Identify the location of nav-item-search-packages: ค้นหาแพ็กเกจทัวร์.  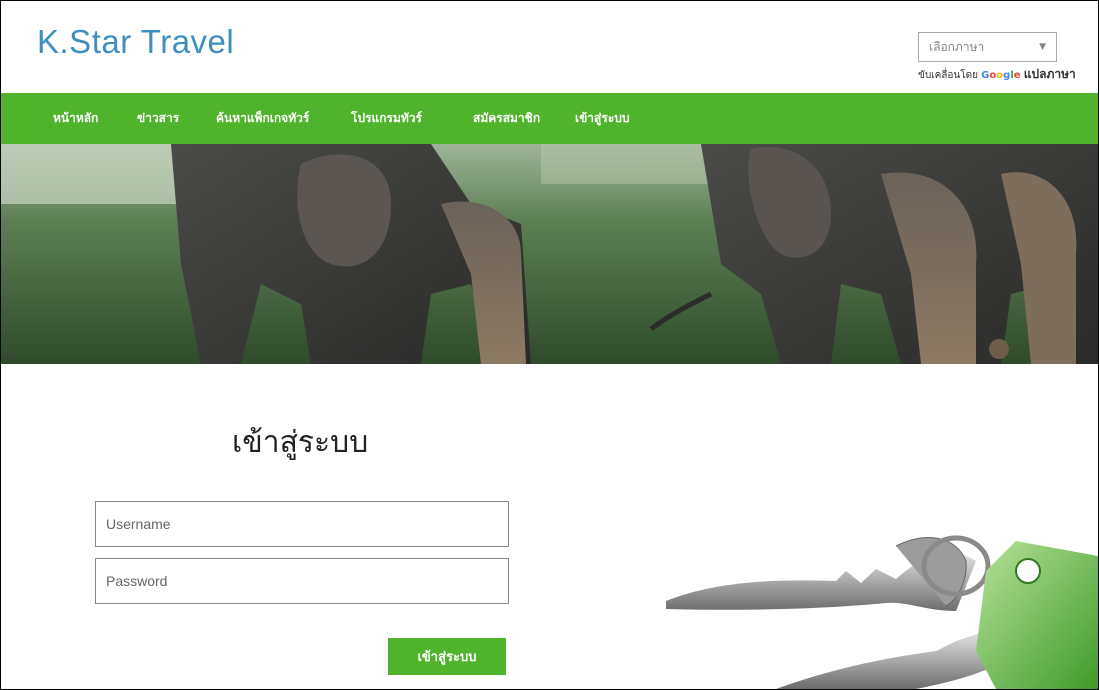
(262, 118).